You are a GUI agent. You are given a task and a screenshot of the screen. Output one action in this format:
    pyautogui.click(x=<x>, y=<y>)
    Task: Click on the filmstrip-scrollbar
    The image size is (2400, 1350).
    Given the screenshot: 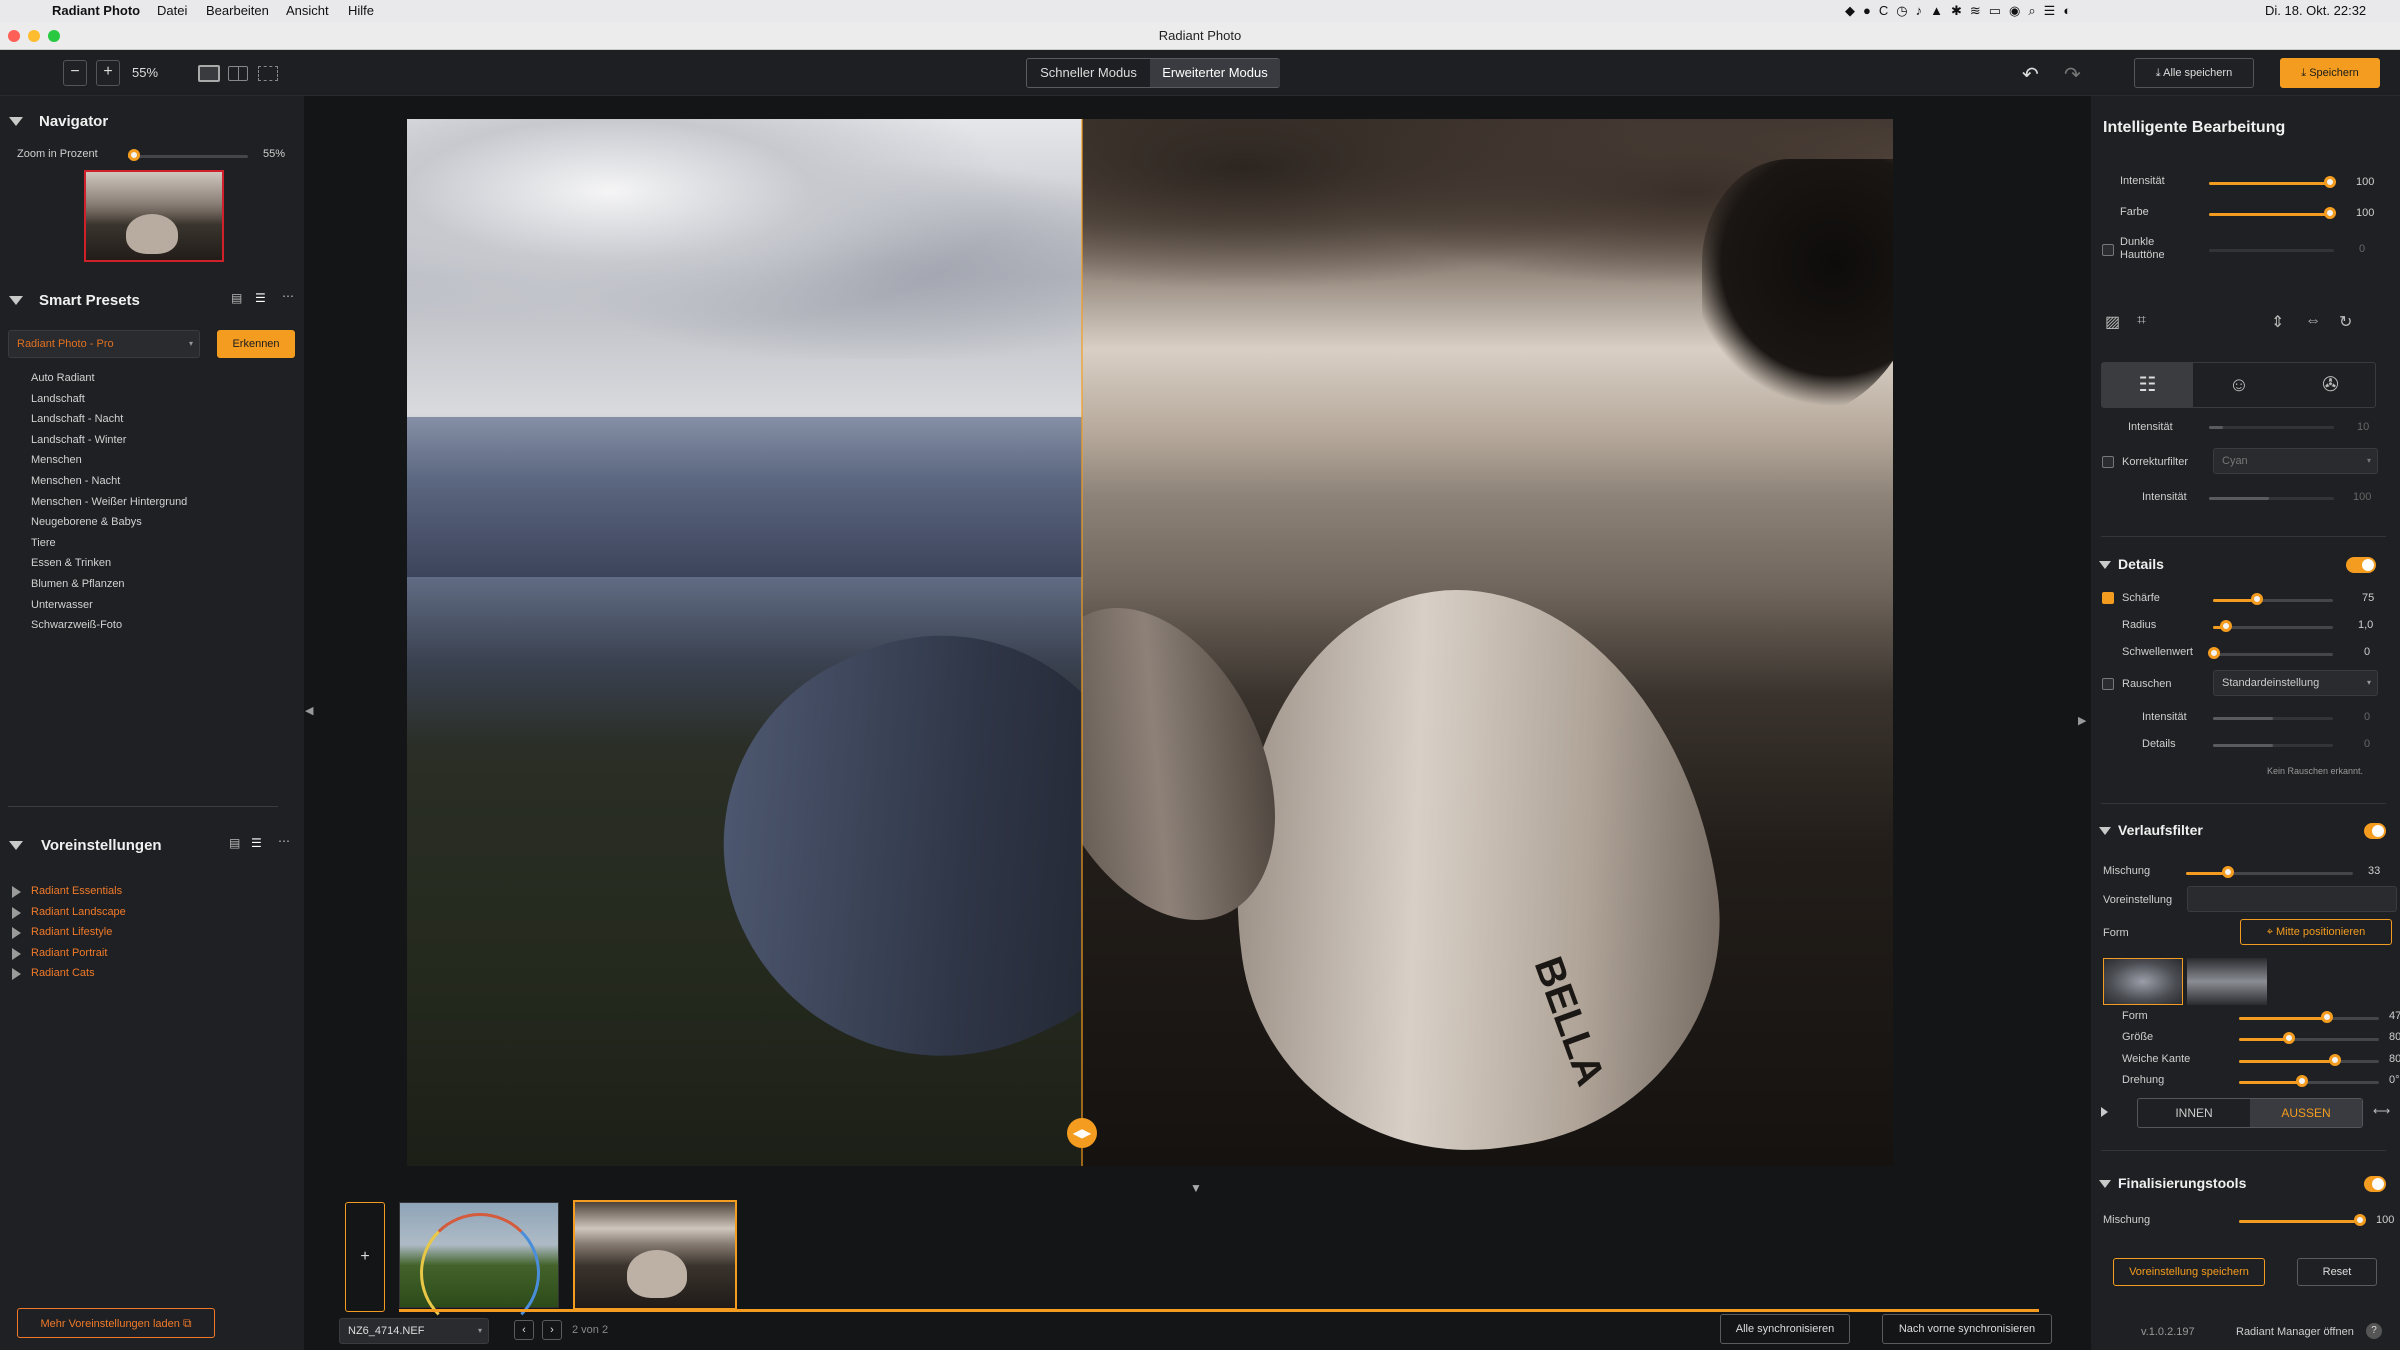 What is the action you would take?
    pyautogui.click(x=1219, y=1310)
    